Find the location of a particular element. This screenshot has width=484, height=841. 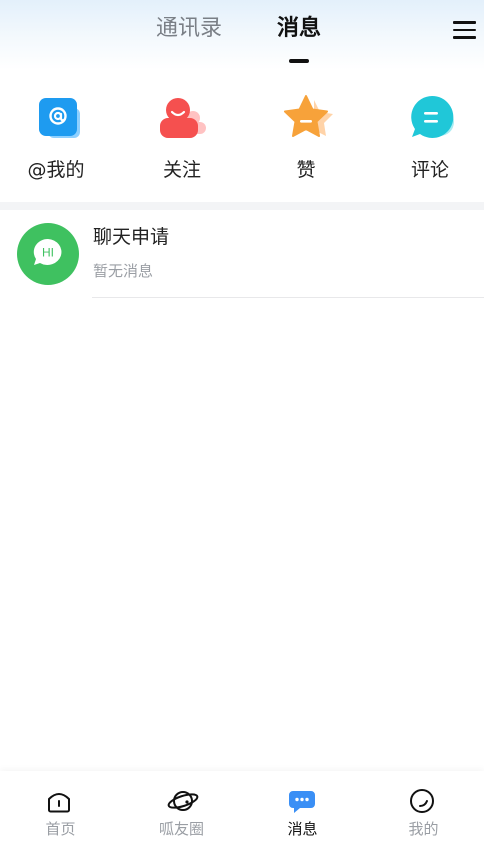

hamburger-menu-icon is located at coordinates (465, 30).